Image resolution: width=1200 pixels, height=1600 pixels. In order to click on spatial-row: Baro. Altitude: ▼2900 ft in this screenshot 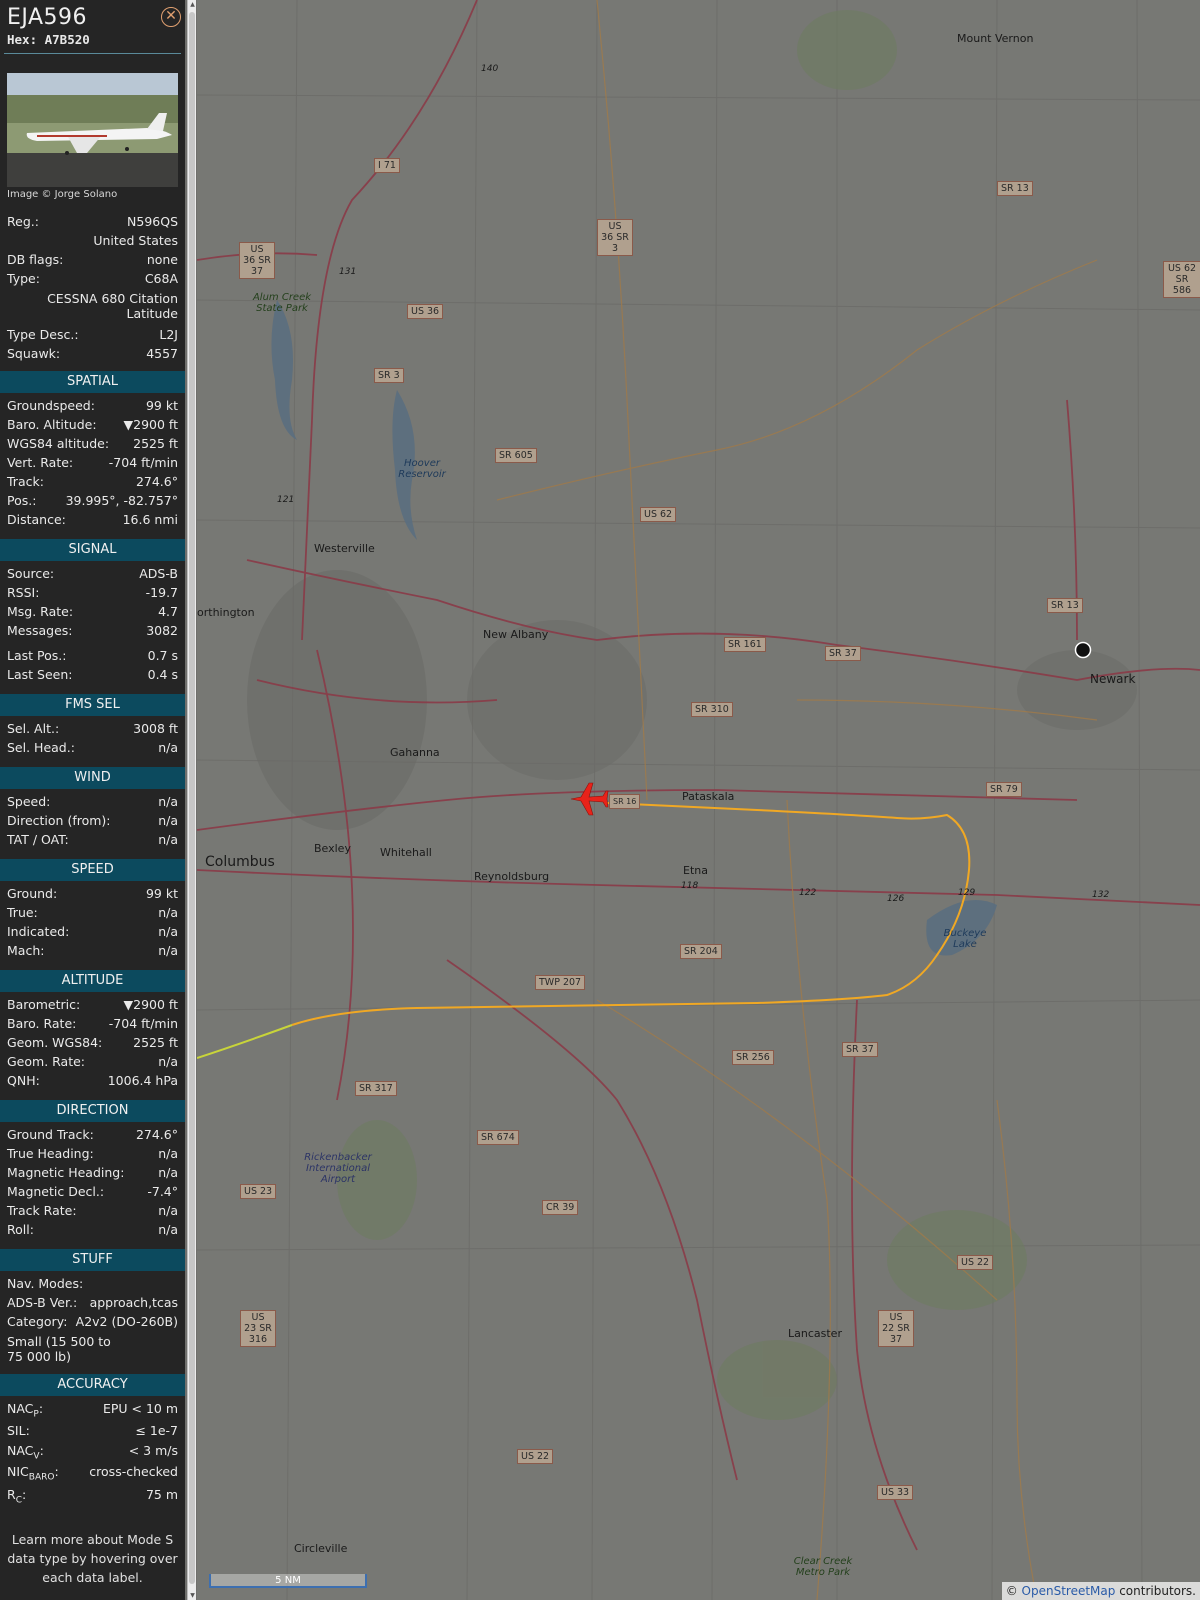, I will do `click(92, 426)`.